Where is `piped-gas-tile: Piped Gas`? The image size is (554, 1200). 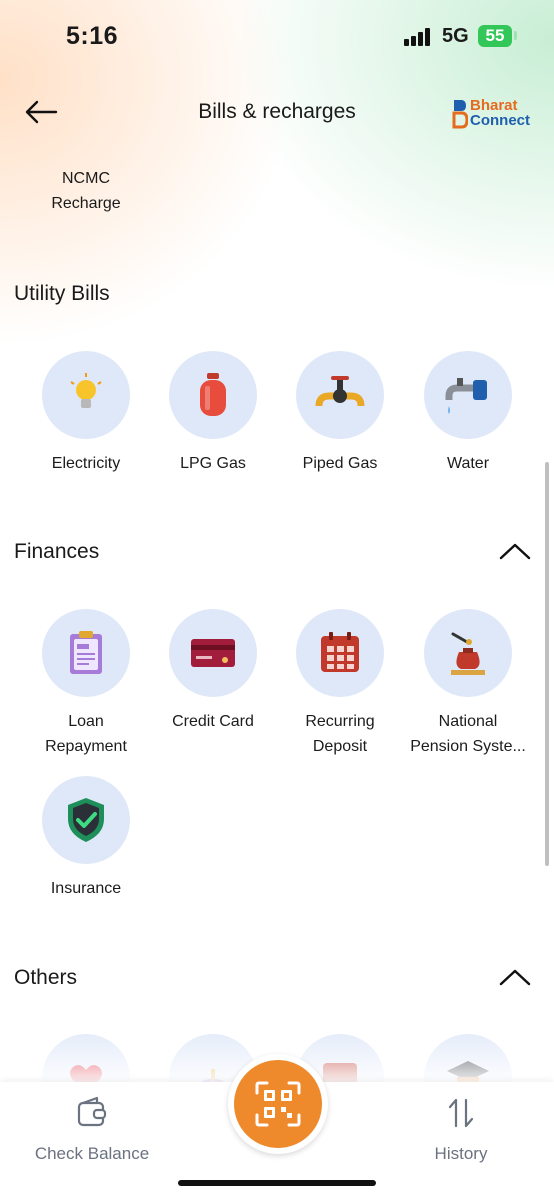
piped-gas-tile: Piped Gas is located at coordinates (340, 413).